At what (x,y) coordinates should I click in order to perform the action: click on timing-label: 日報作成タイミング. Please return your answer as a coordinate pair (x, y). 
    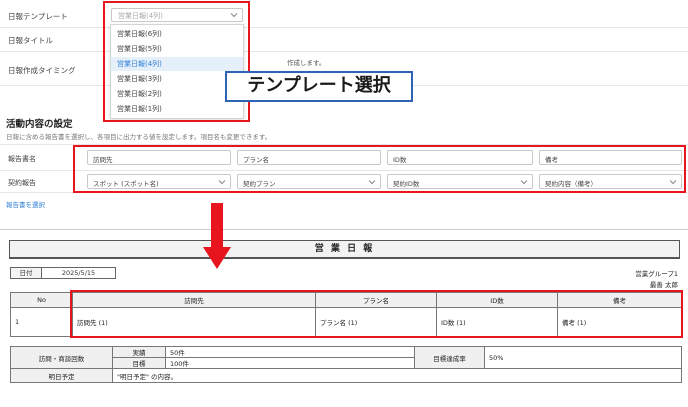
    Looking at the image, I should click on (42, 70).